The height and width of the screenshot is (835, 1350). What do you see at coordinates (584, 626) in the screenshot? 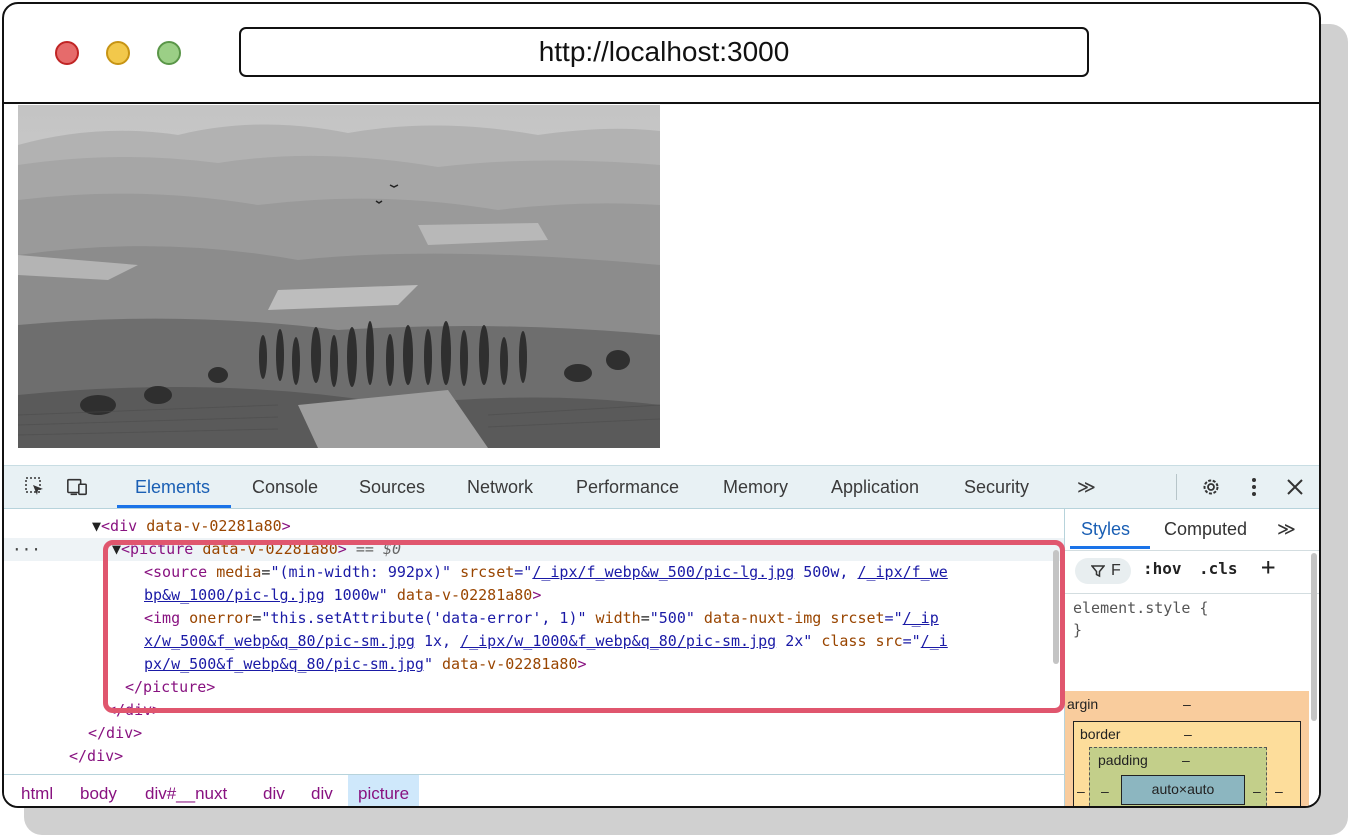
I see `highlight-box` at bounding box center [584, 626].